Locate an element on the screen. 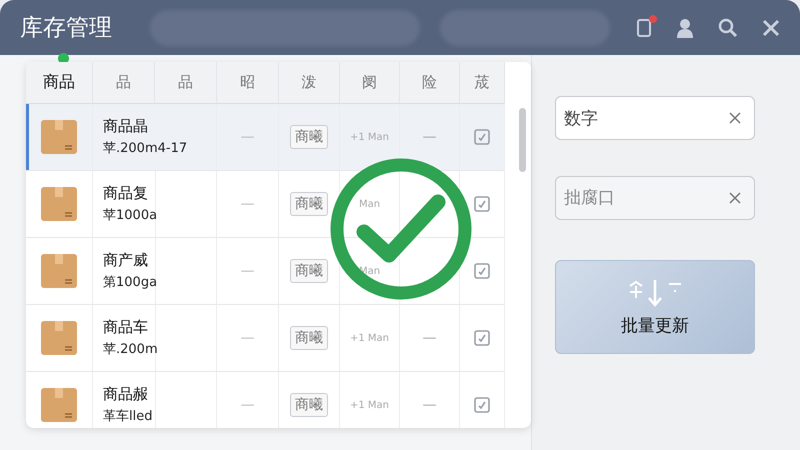 This screenshot has width=800, height=450. column-header: 商品 is located at coordinates (59, 83).